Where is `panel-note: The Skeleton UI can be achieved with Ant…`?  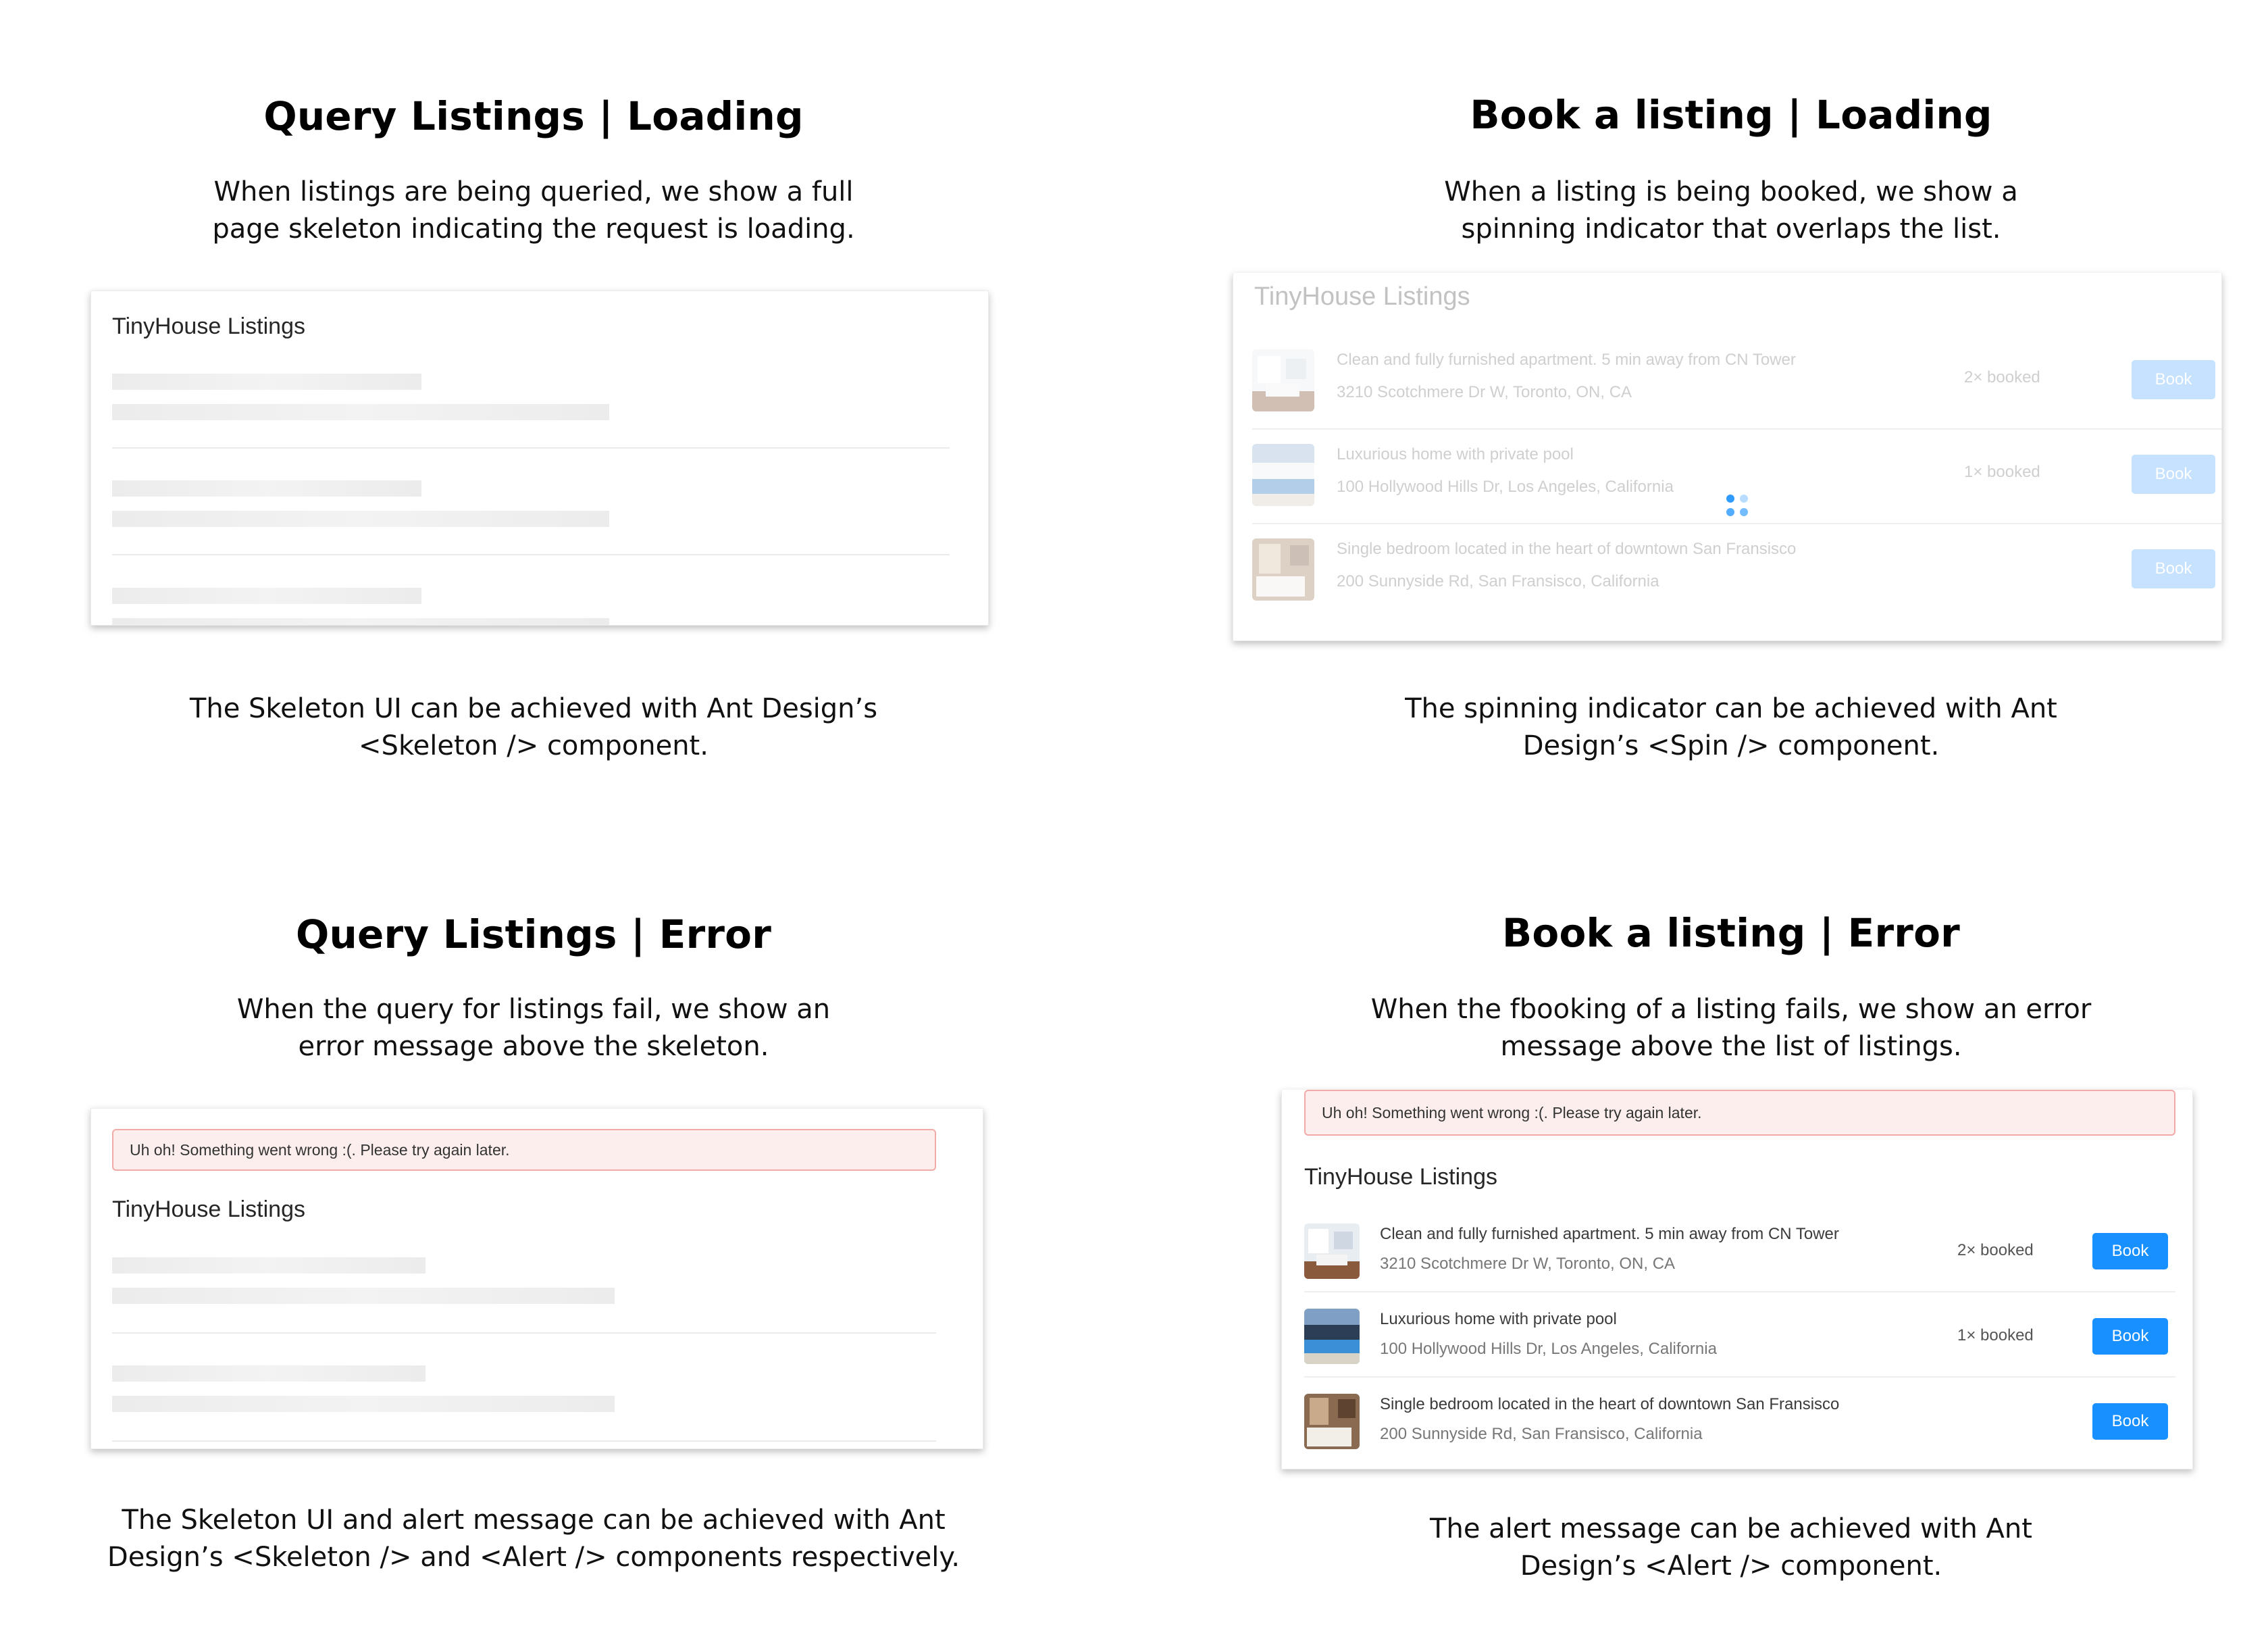 panel-note: The Skeleton UI can be achieved with Ant… is located at coordinates (533, 727).